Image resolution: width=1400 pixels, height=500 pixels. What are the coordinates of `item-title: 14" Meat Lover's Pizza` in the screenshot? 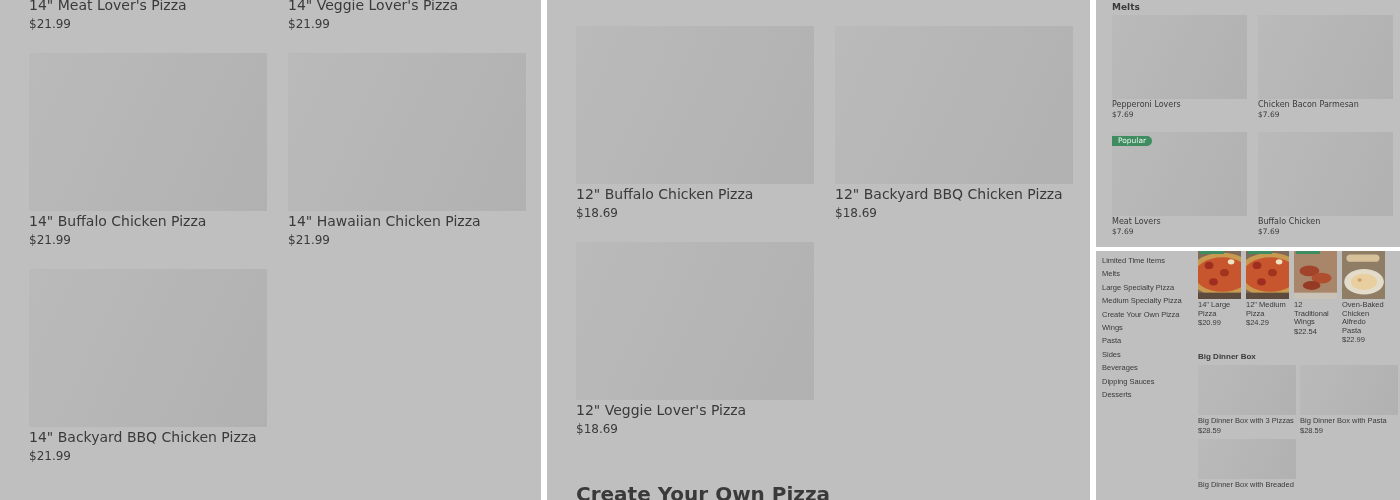 It's located at (108, 7).